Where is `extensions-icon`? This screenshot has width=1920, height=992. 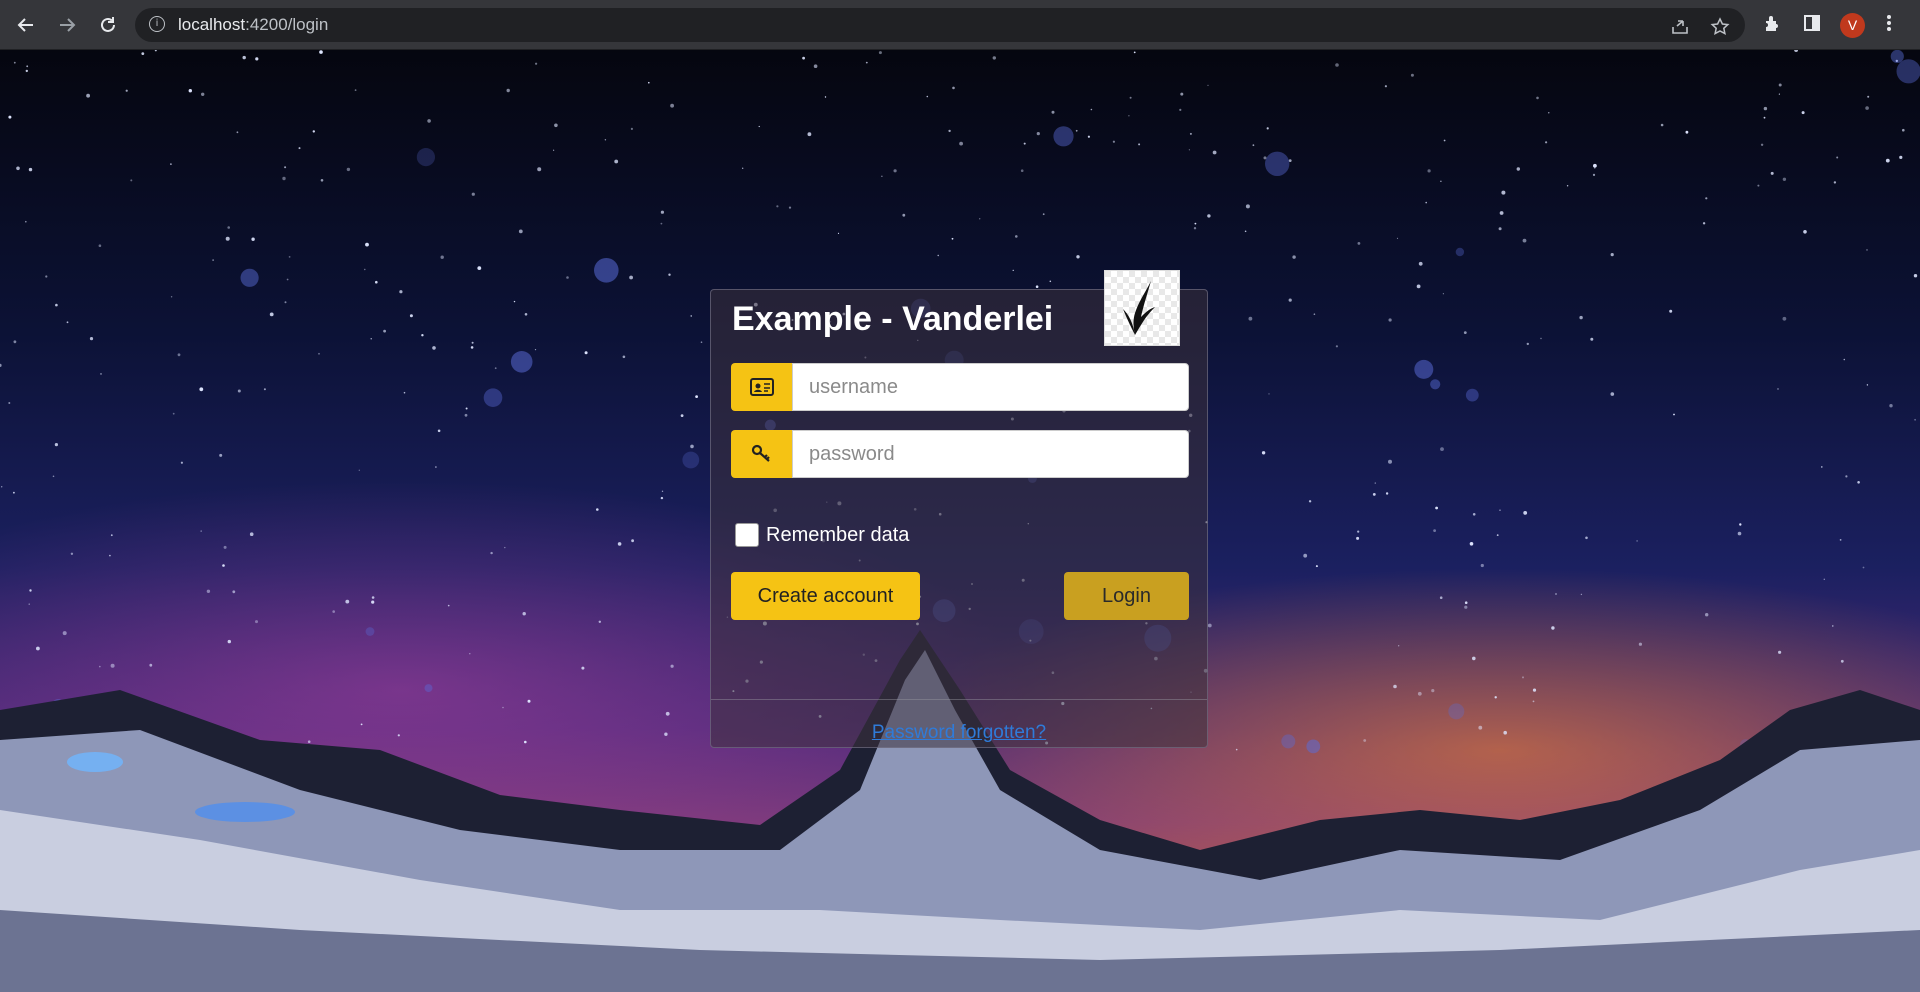
extensions-icon is located at coordinates (1772, 25).